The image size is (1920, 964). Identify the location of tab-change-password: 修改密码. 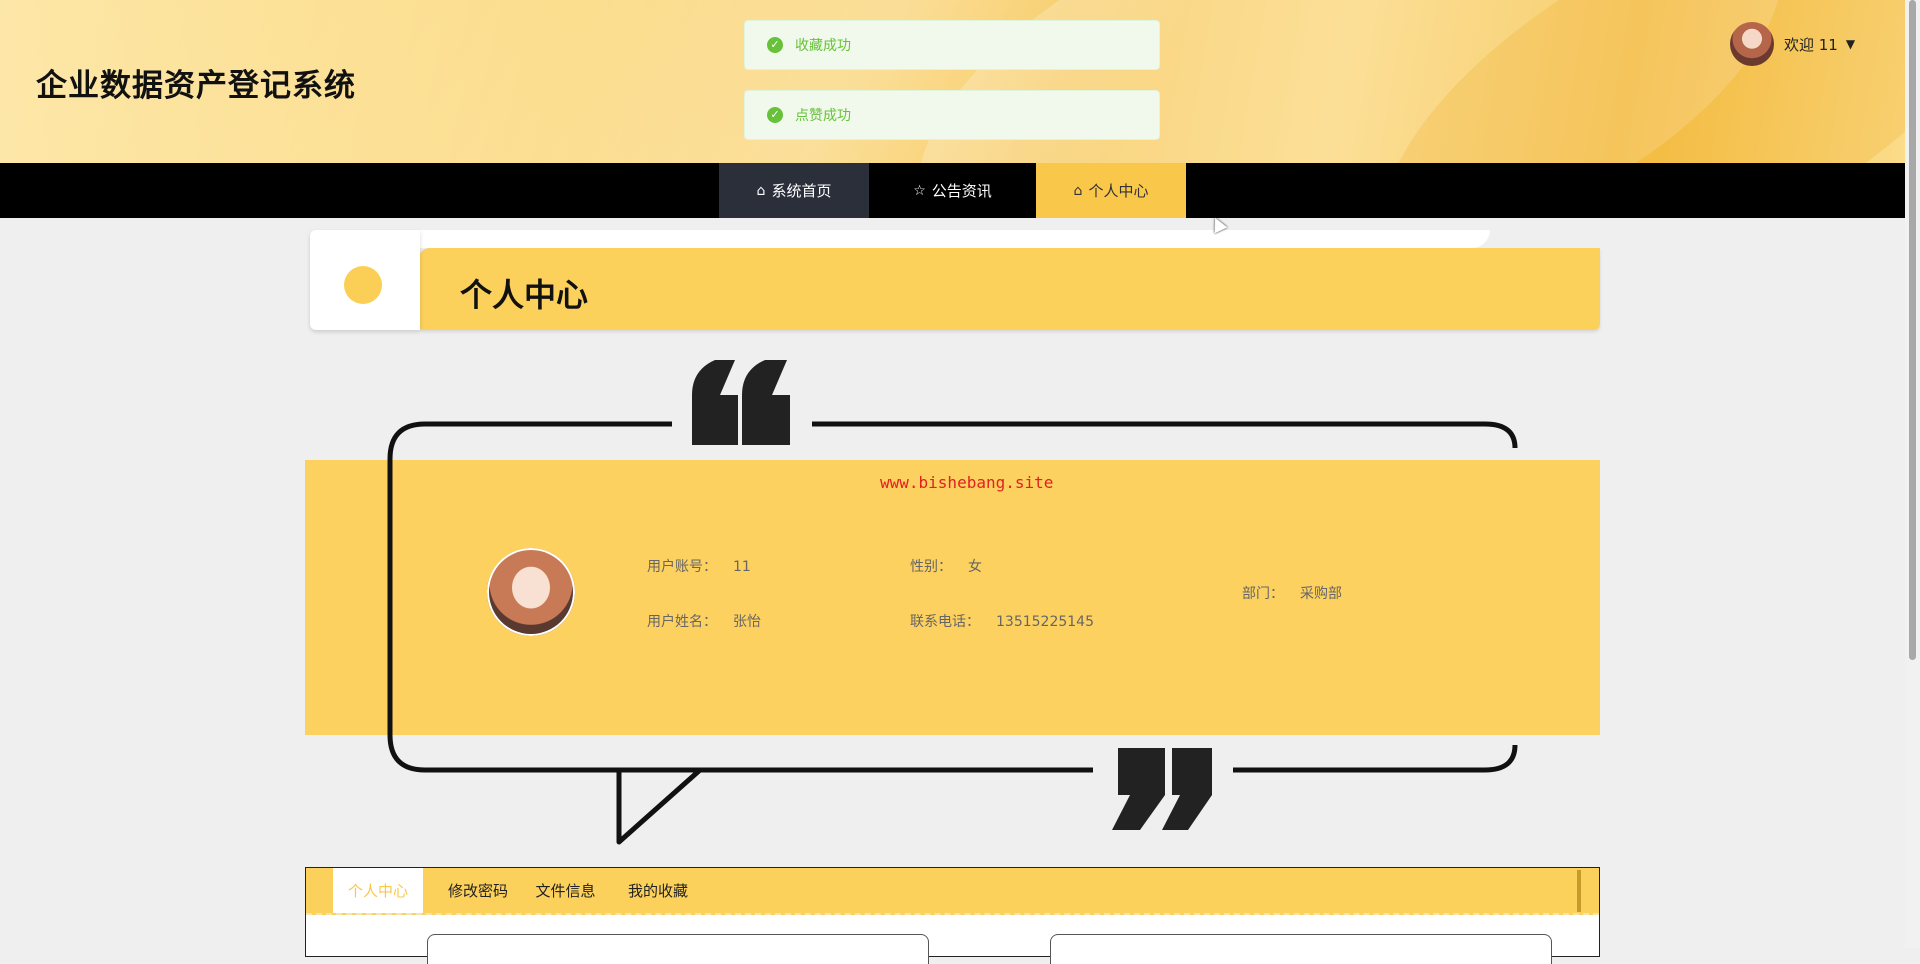
(478, 890).